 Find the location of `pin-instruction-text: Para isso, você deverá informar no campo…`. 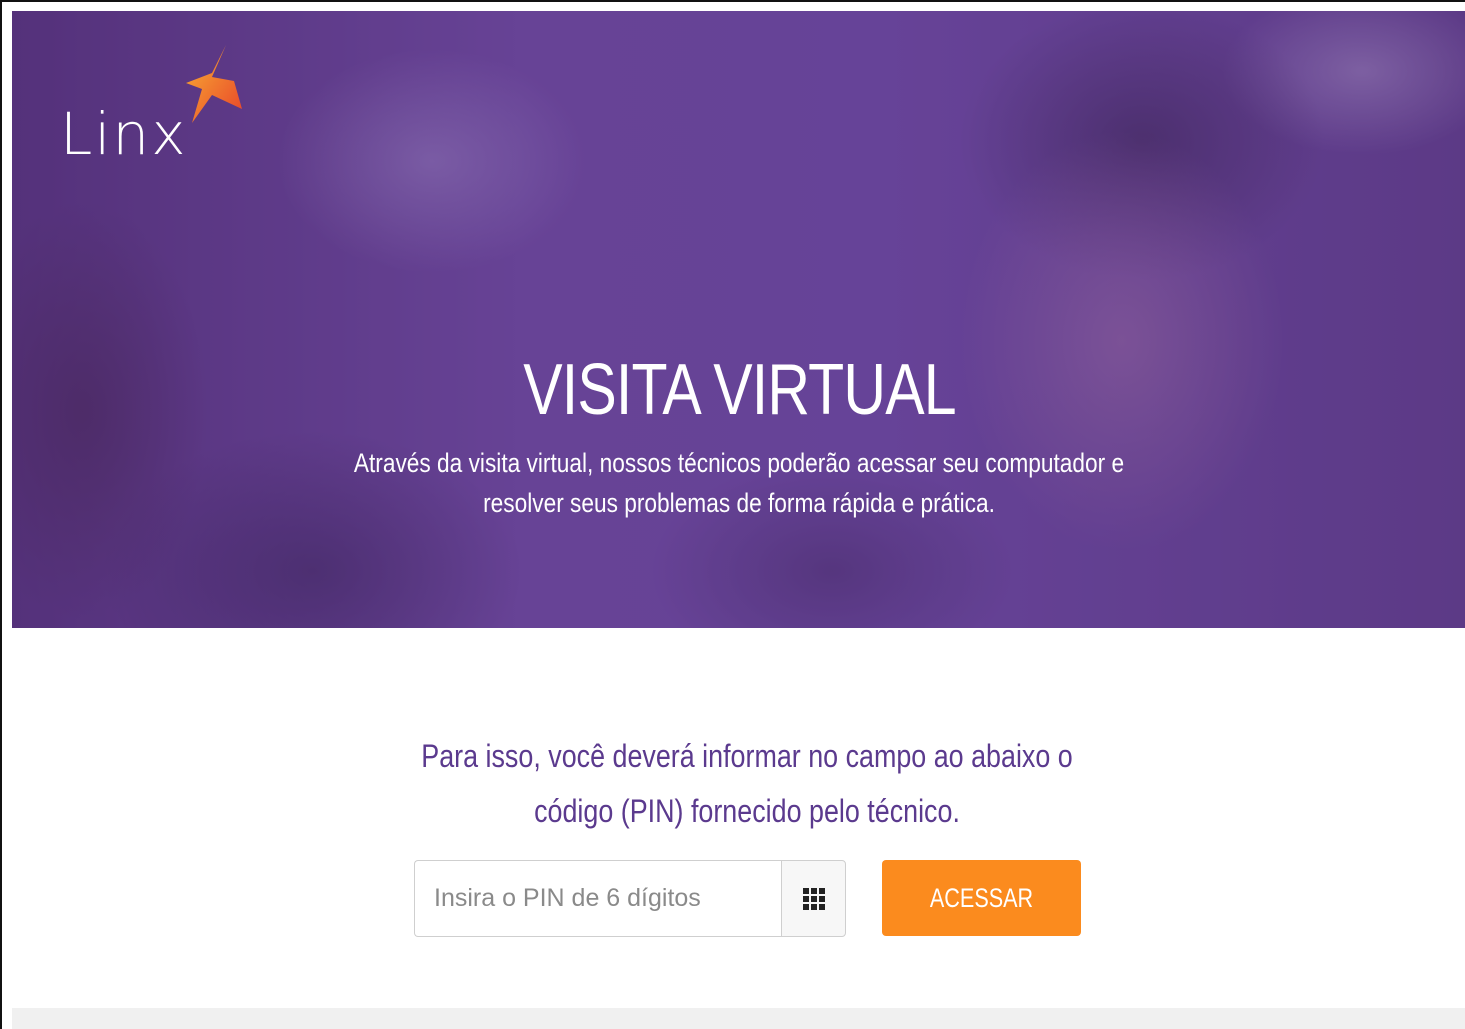

pin-instruction-text: Para isso, você deverá informar no campo… is located at coordinates (747, 783).